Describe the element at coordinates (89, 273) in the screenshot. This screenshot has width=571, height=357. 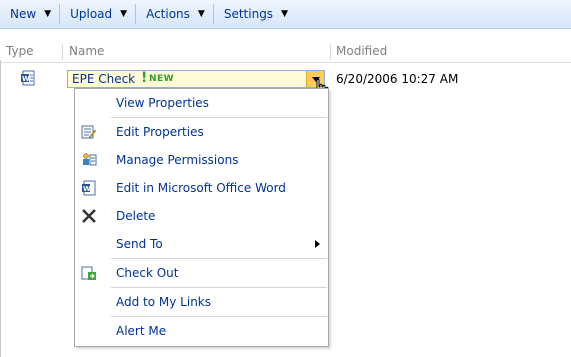
I see `check-out-icon` at that location.